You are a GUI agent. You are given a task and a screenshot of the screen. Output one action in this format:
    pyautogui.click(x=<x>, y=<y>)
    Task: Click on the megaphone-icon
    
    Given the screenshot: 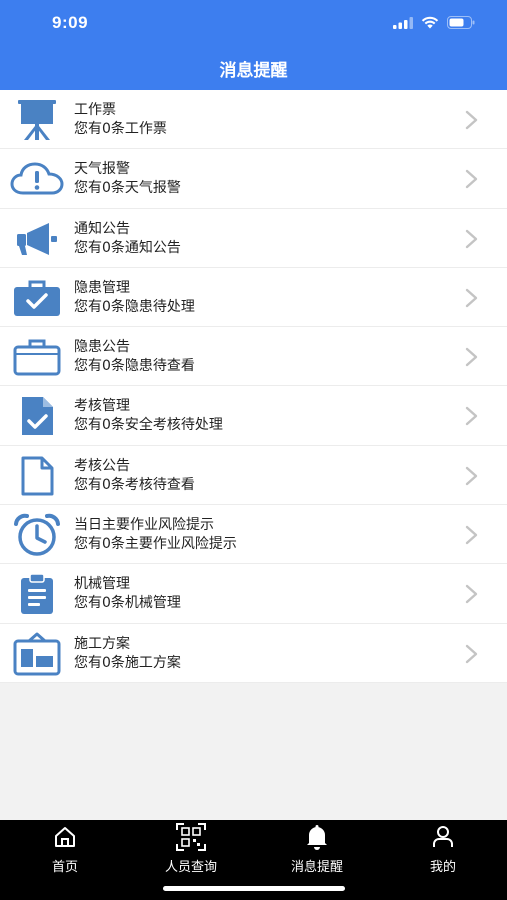 What is the action you would take?
    pyautogui.click(x=37, y=239)
    